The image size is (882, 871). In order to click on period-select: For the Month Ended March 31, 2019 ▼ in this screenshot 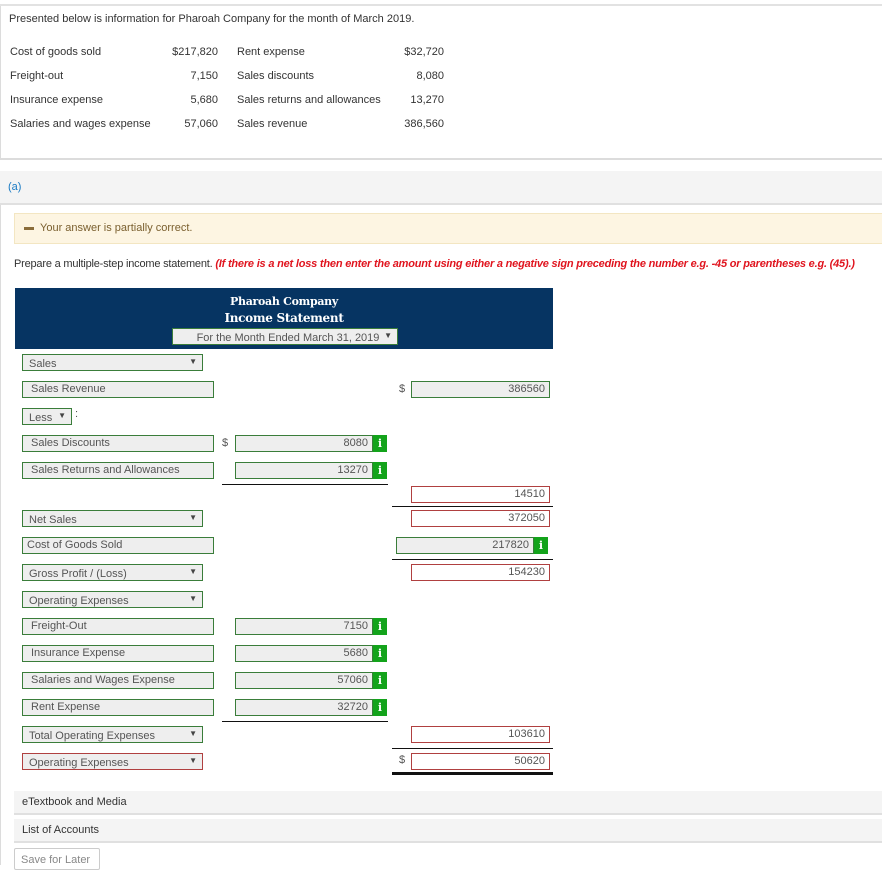, I will do `click(285, 336)`.